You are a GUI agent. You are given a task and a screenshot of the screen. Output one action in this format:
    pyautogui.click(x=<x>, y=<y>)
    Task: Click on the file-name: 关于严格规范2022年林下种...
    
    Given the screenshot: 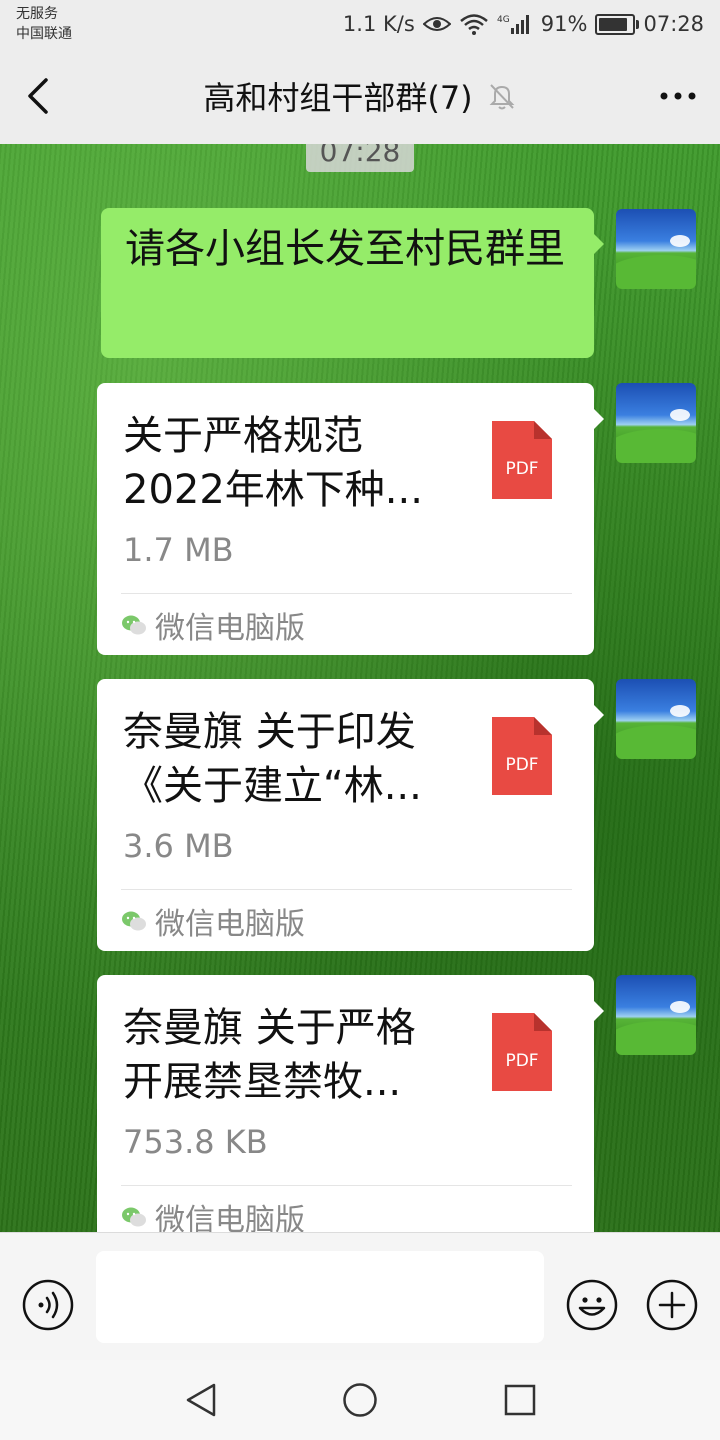 What is the action you would take?
    pyautogui.click(x=273, y=463)
    